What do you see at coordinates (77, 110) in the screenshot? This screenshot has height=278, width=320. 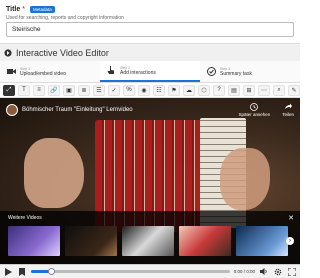 I see `video-title: Böhmischer Traum "Einleitung" Lernvideo` at bounding box center [77, 110].